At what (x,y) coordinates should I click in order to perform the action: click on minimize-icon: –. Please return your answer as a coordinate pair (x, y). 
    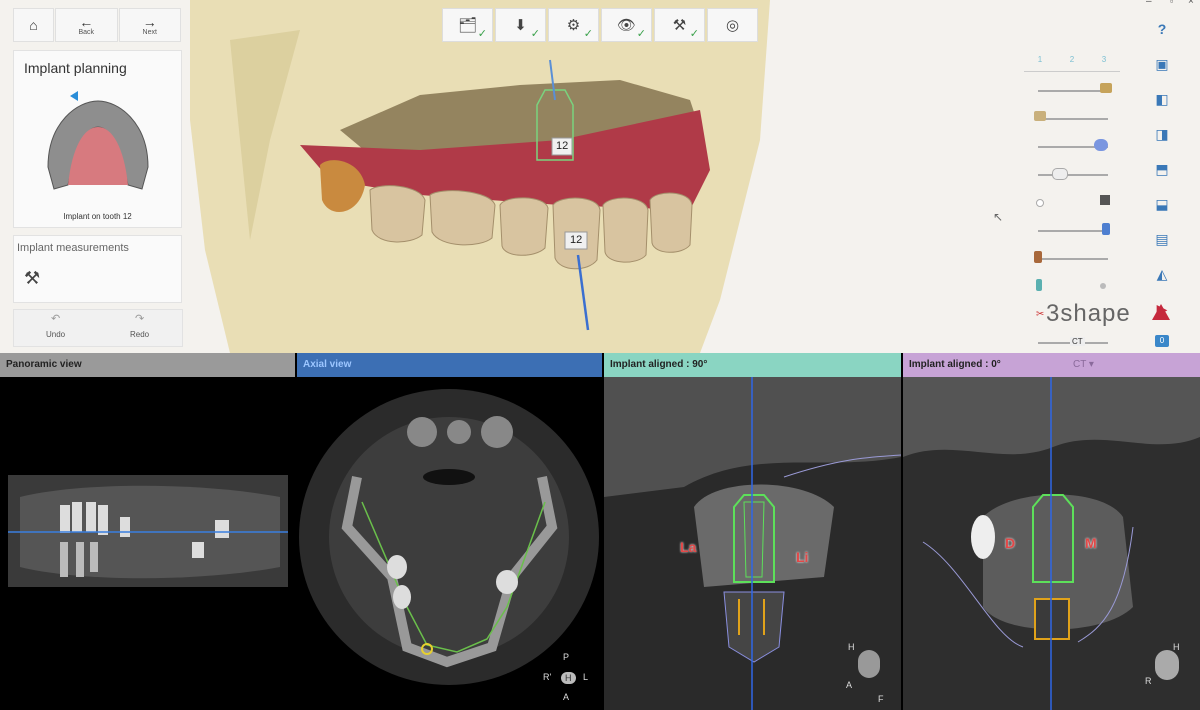
    Looking at the image, I should click on (1149, 3).